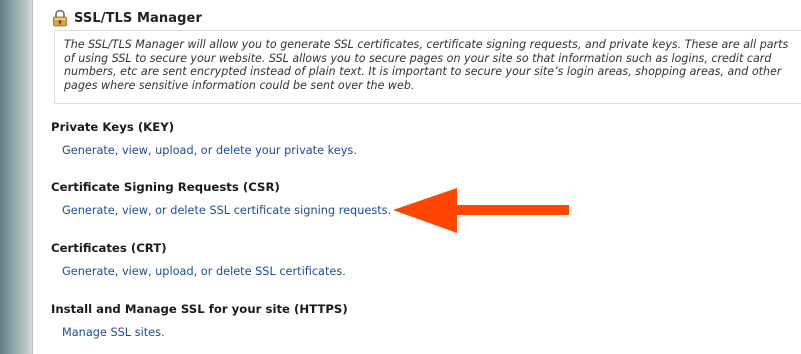 This screenshot has height=354, width=801. I want to click on section-heading-certificates: Certificates (CRT), so click(109, 248).